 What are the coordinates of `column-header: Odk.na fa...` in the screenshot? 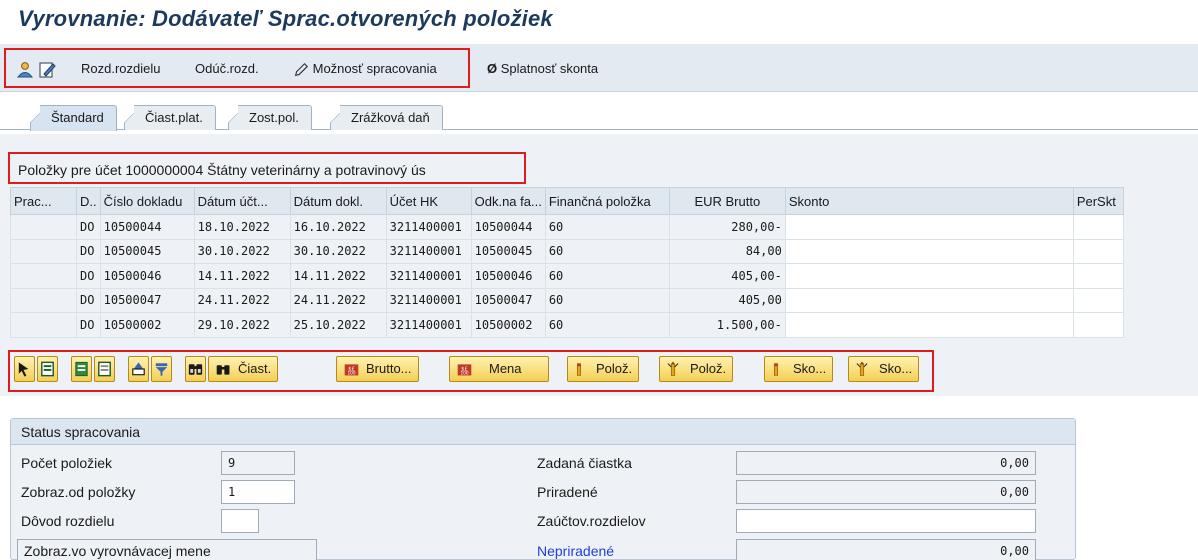 It's located at (508, 201).